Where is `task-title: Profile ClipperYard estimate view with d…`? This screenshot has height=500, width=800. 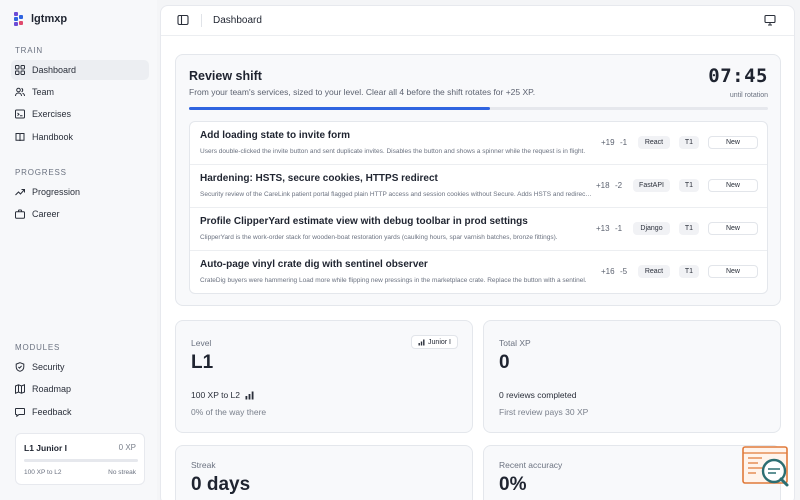
task-title: Profile ClipperYard estimate view with d… is located at coordinates (364, 221).